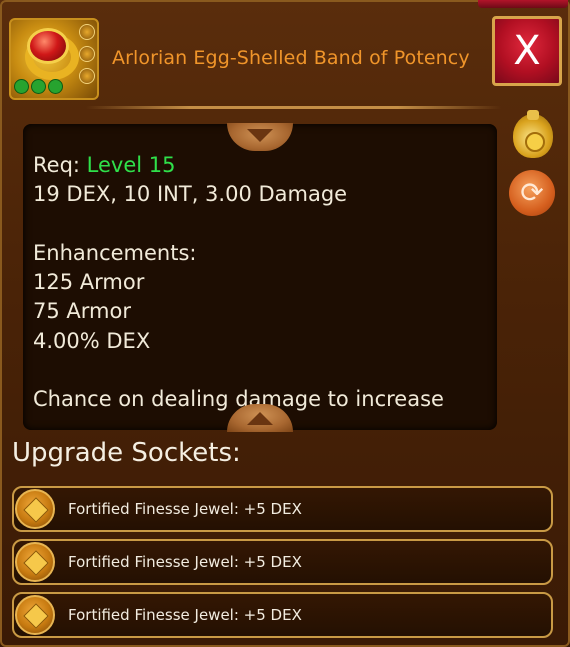  What do you see at coordinates (92, 340) in the screenshot?
I see `enhancement-line: 4.00% DEX` at bounding box center [92, 340].